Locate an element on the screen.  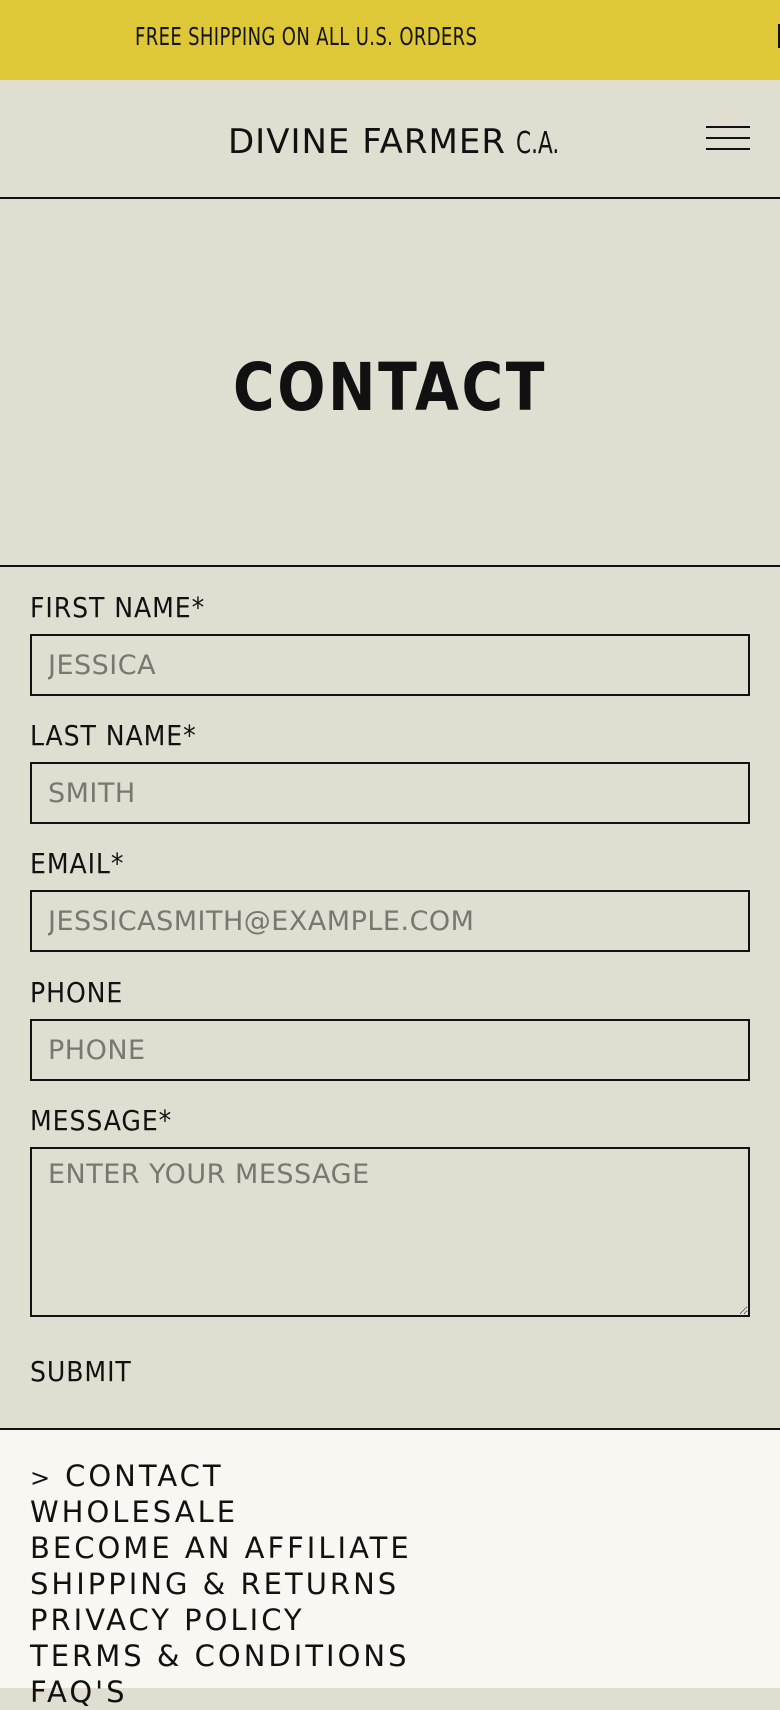
footer-link-terms: TERMS & CONDITIONS is located at coordinates (221, 1656).